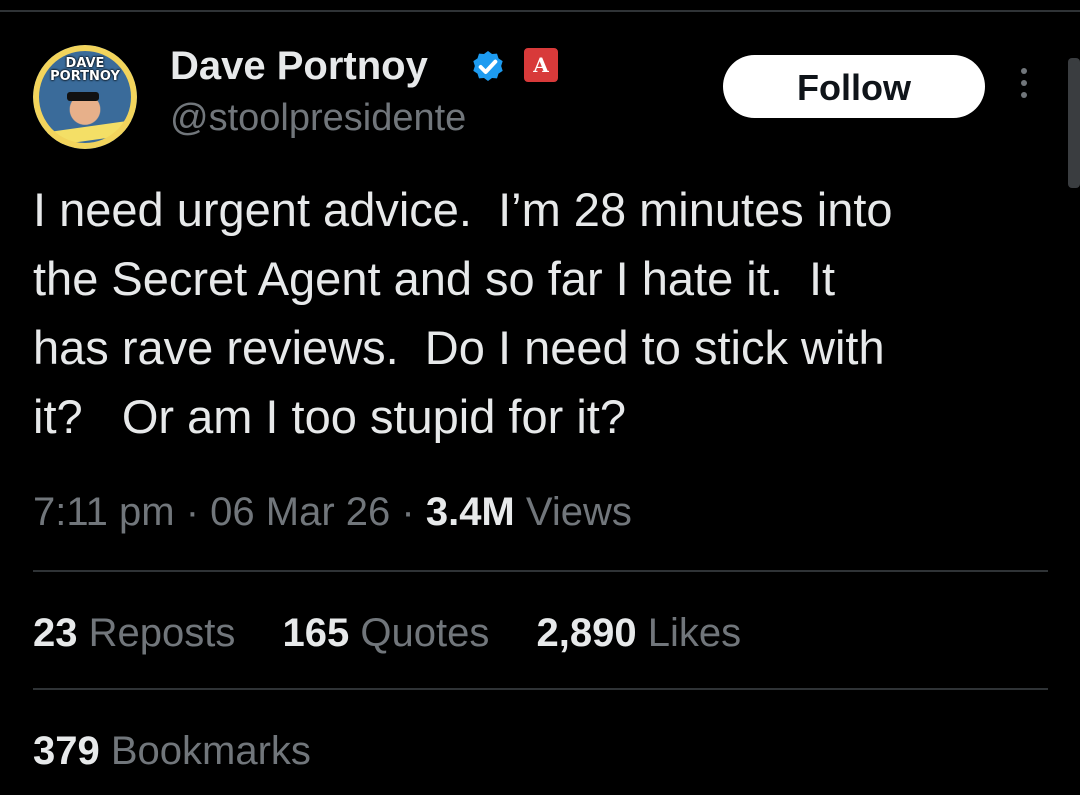  What do you see at coordinates (540, 11) in the screenshot?
I see `top-divider` at bounding box center [540, 11].